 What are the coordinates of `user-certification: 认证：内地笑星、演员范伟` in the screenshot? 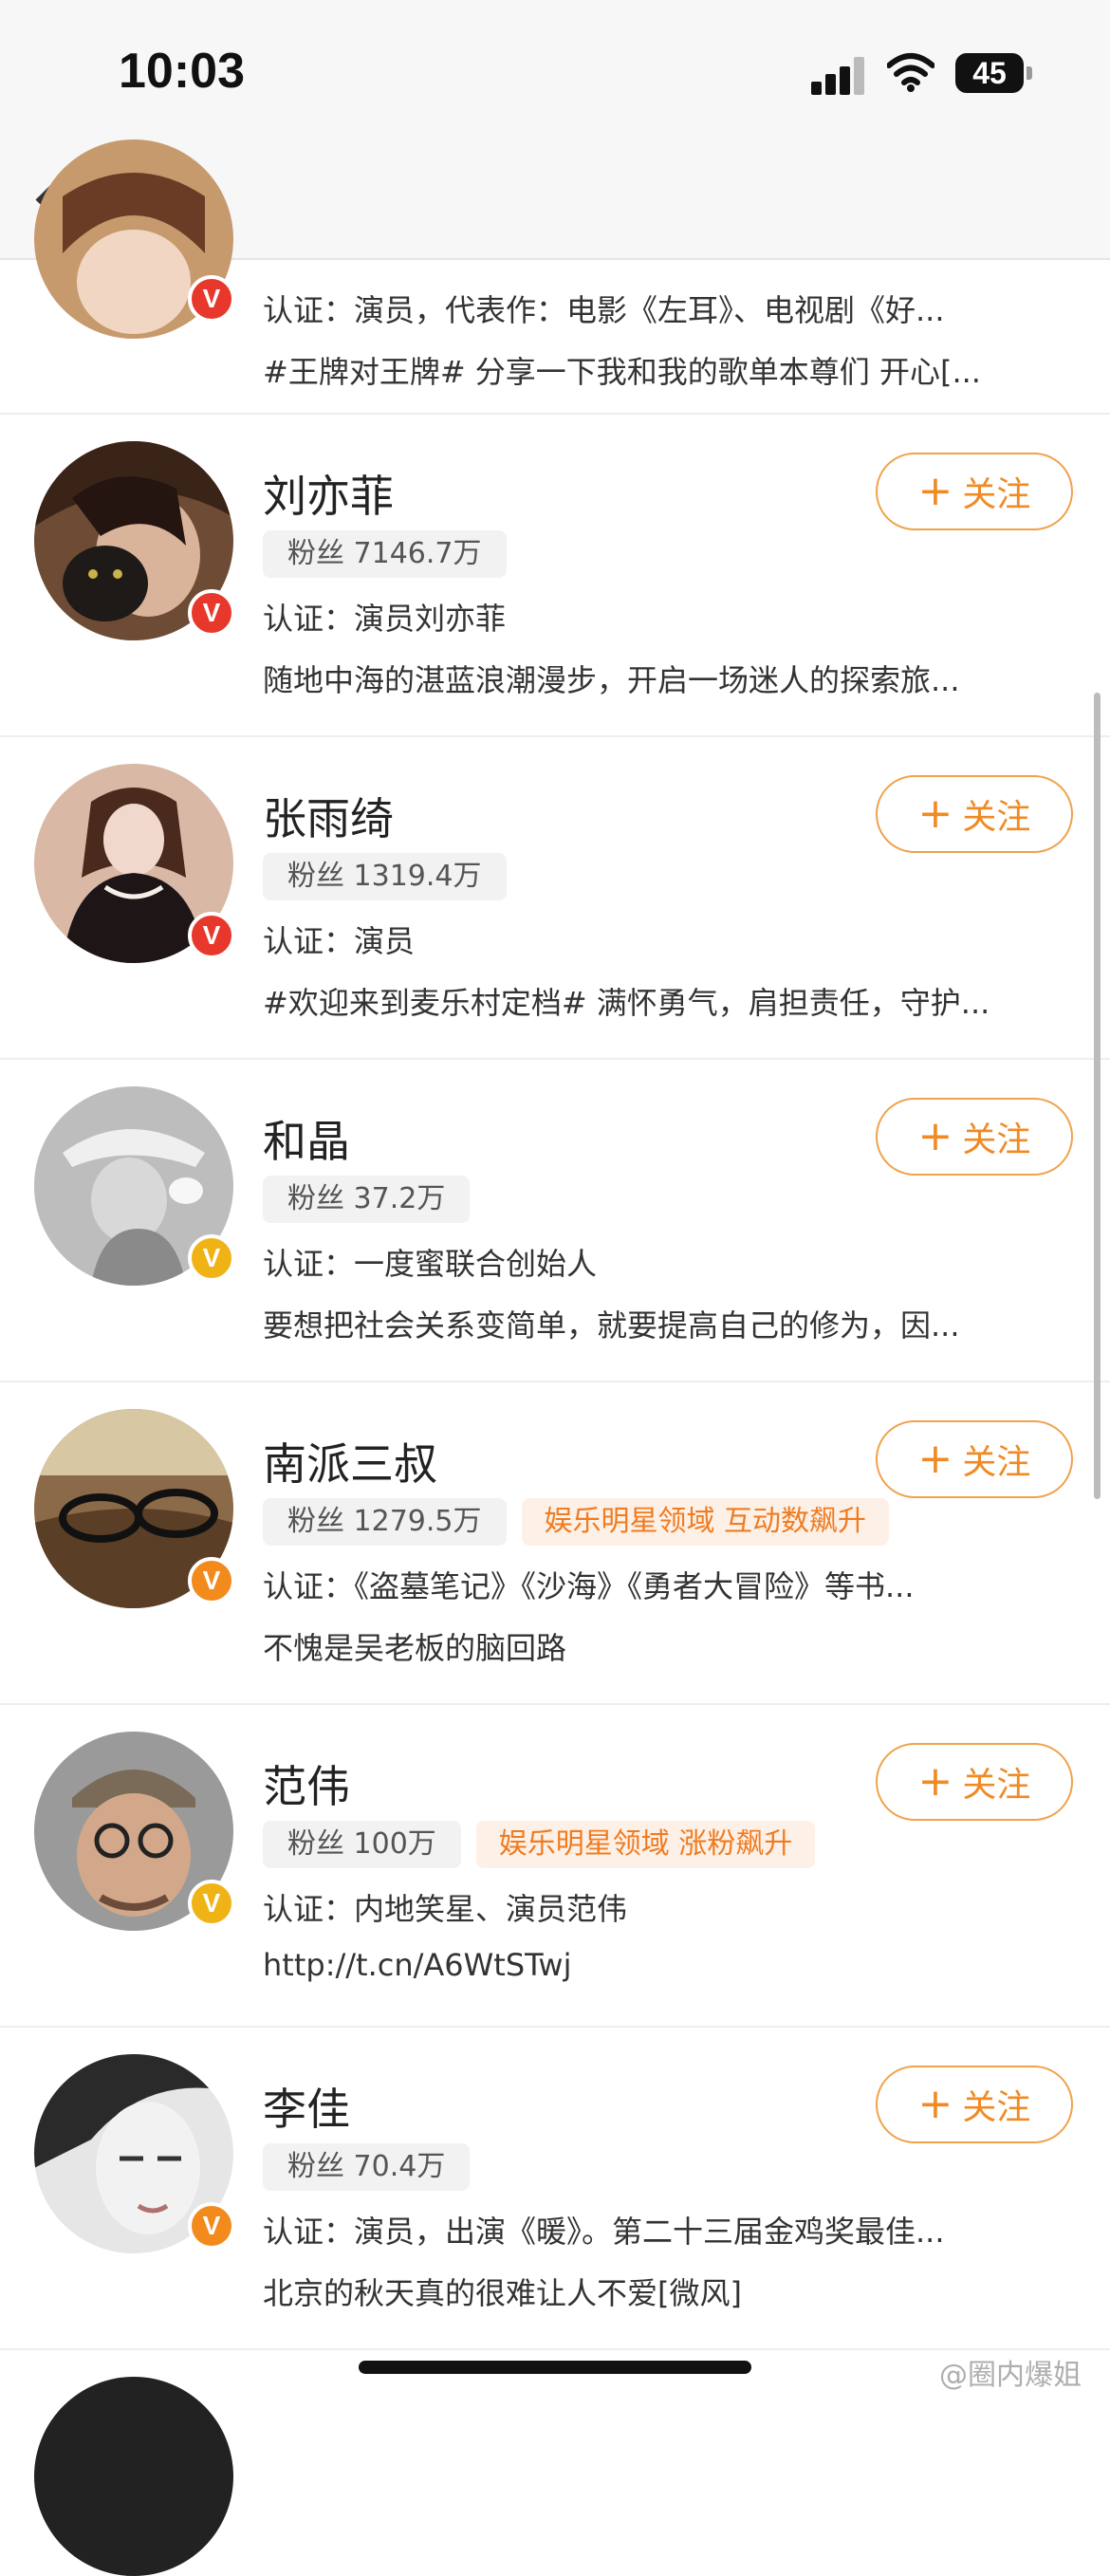 It's located at (445, 1909).